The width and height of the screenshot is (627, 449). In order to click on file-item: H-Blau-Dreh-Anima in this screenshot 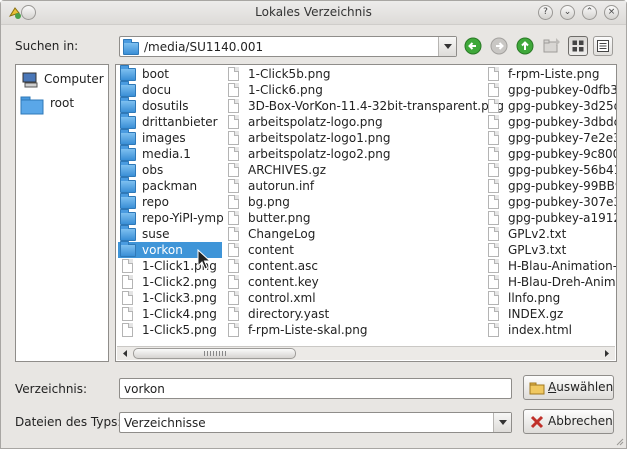, I will do `click(550, 282)`.